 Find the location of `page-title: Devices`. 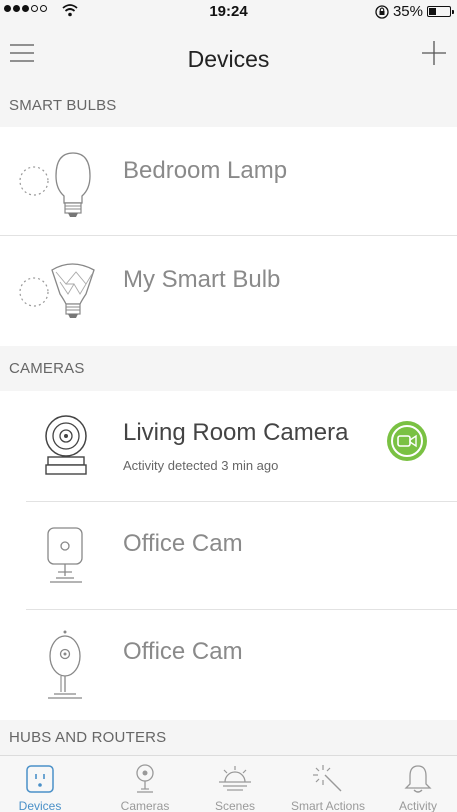

page-title: Devices is located at coordinates (228, 59).